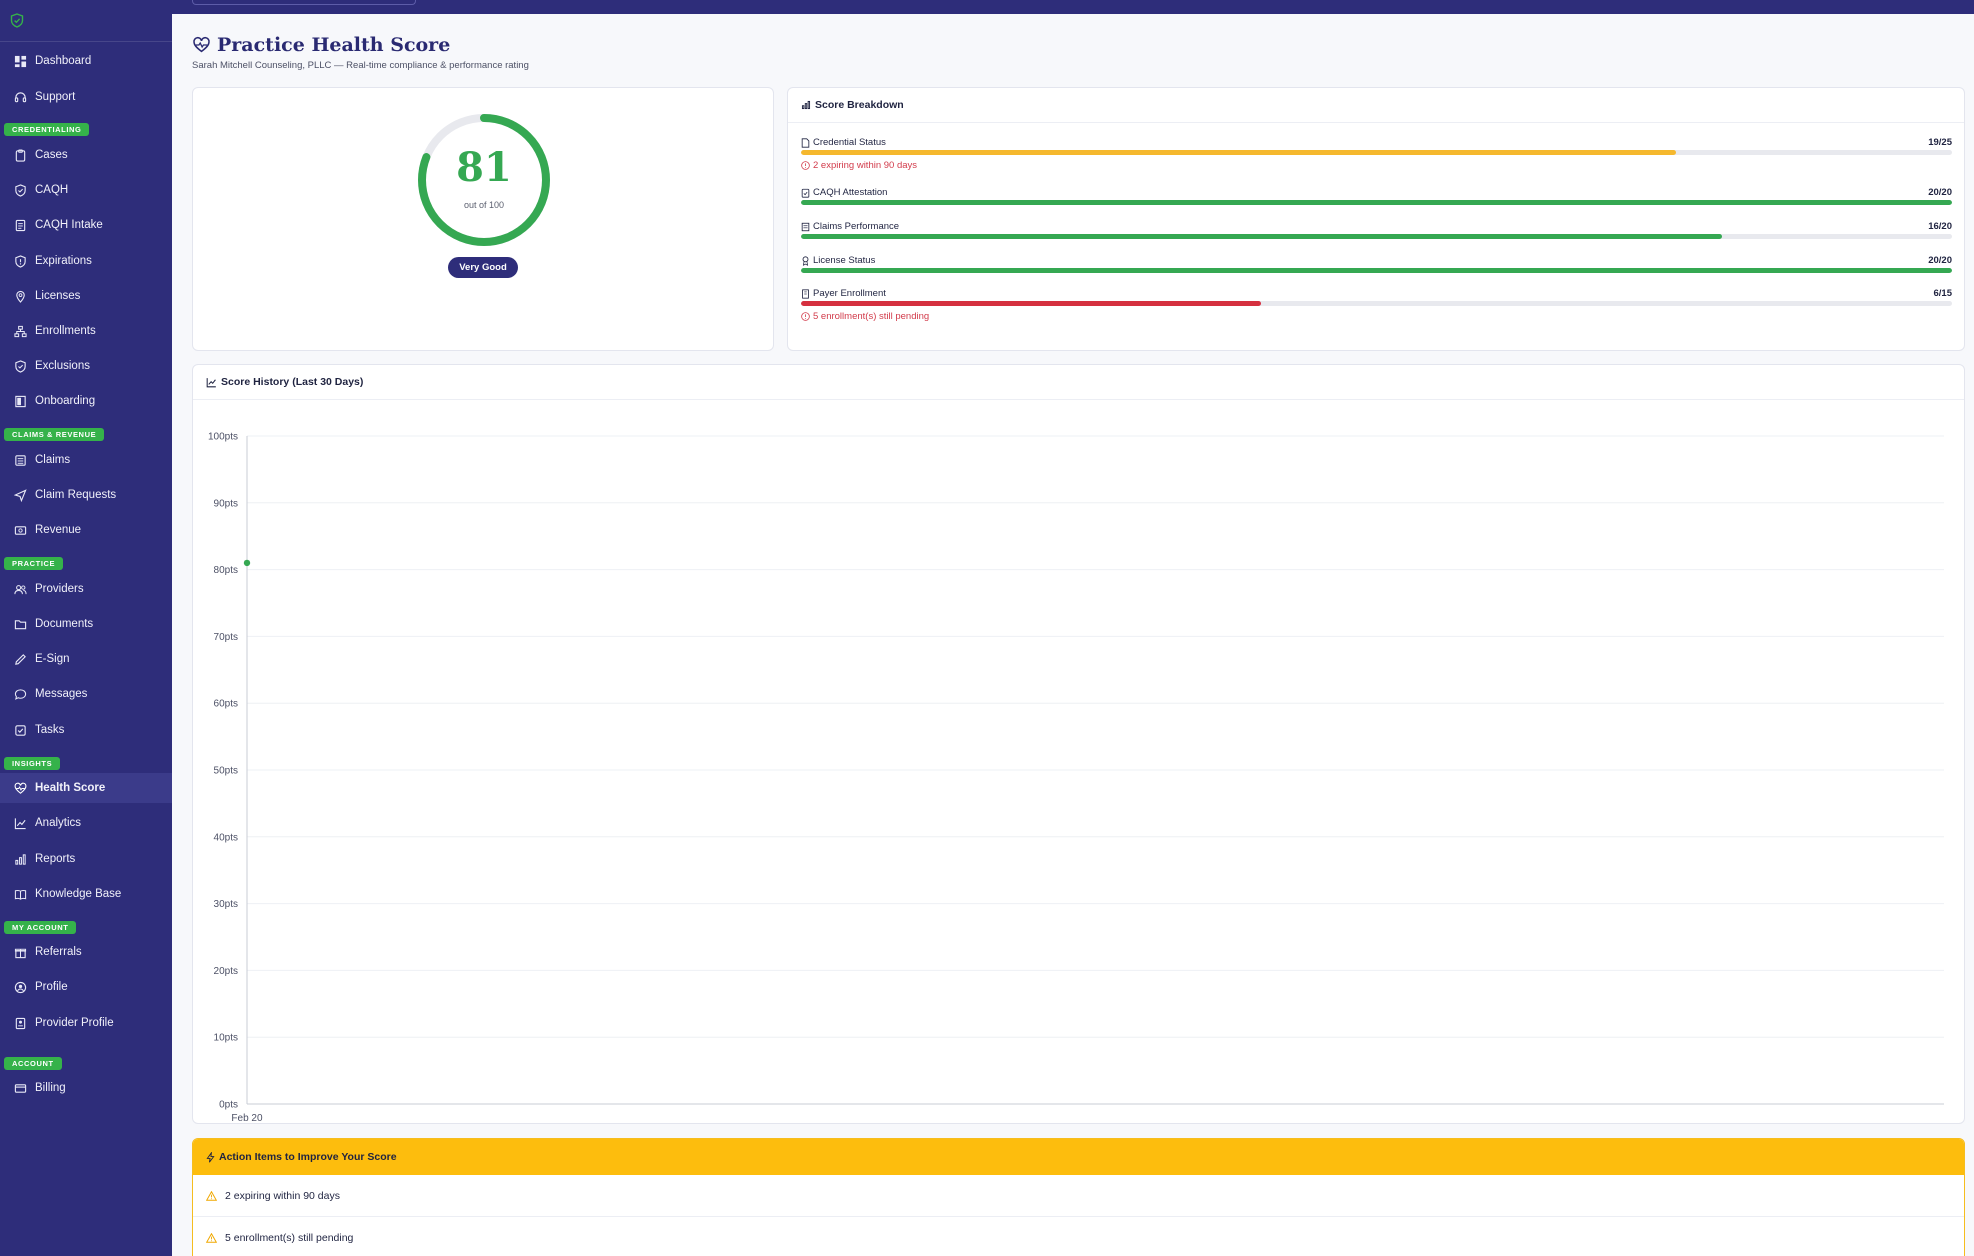 The image size is (1974, 1256). What do you see at coordinates (86, 1023) in the screenshot?
I see `sidebar-item-provider-profile: Provider Profile` at bounding box center [86, 1023].